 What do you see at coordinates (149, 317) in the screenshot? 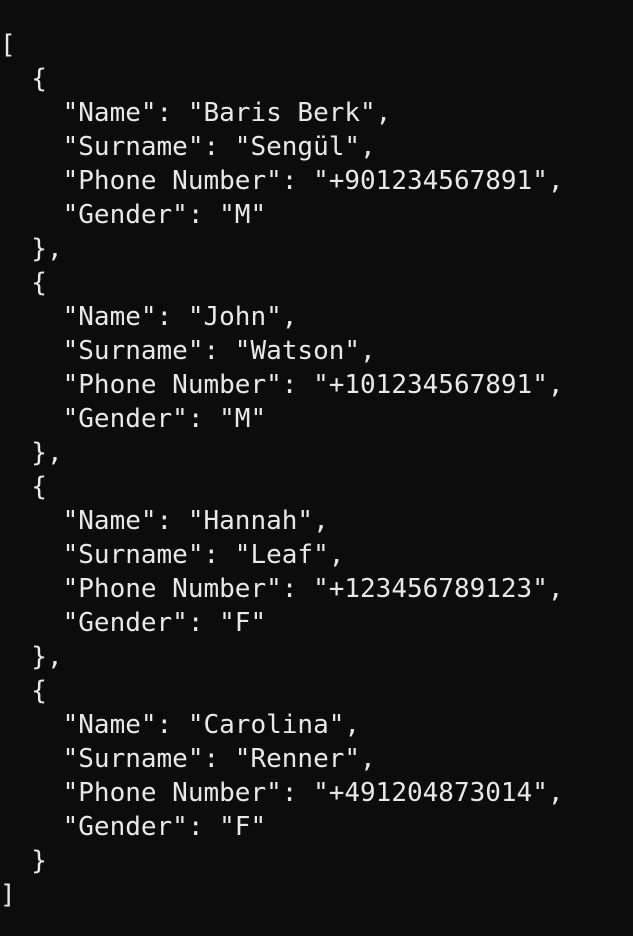
I see `json-line: "Name": "John",` at bounding box center [149, 317].